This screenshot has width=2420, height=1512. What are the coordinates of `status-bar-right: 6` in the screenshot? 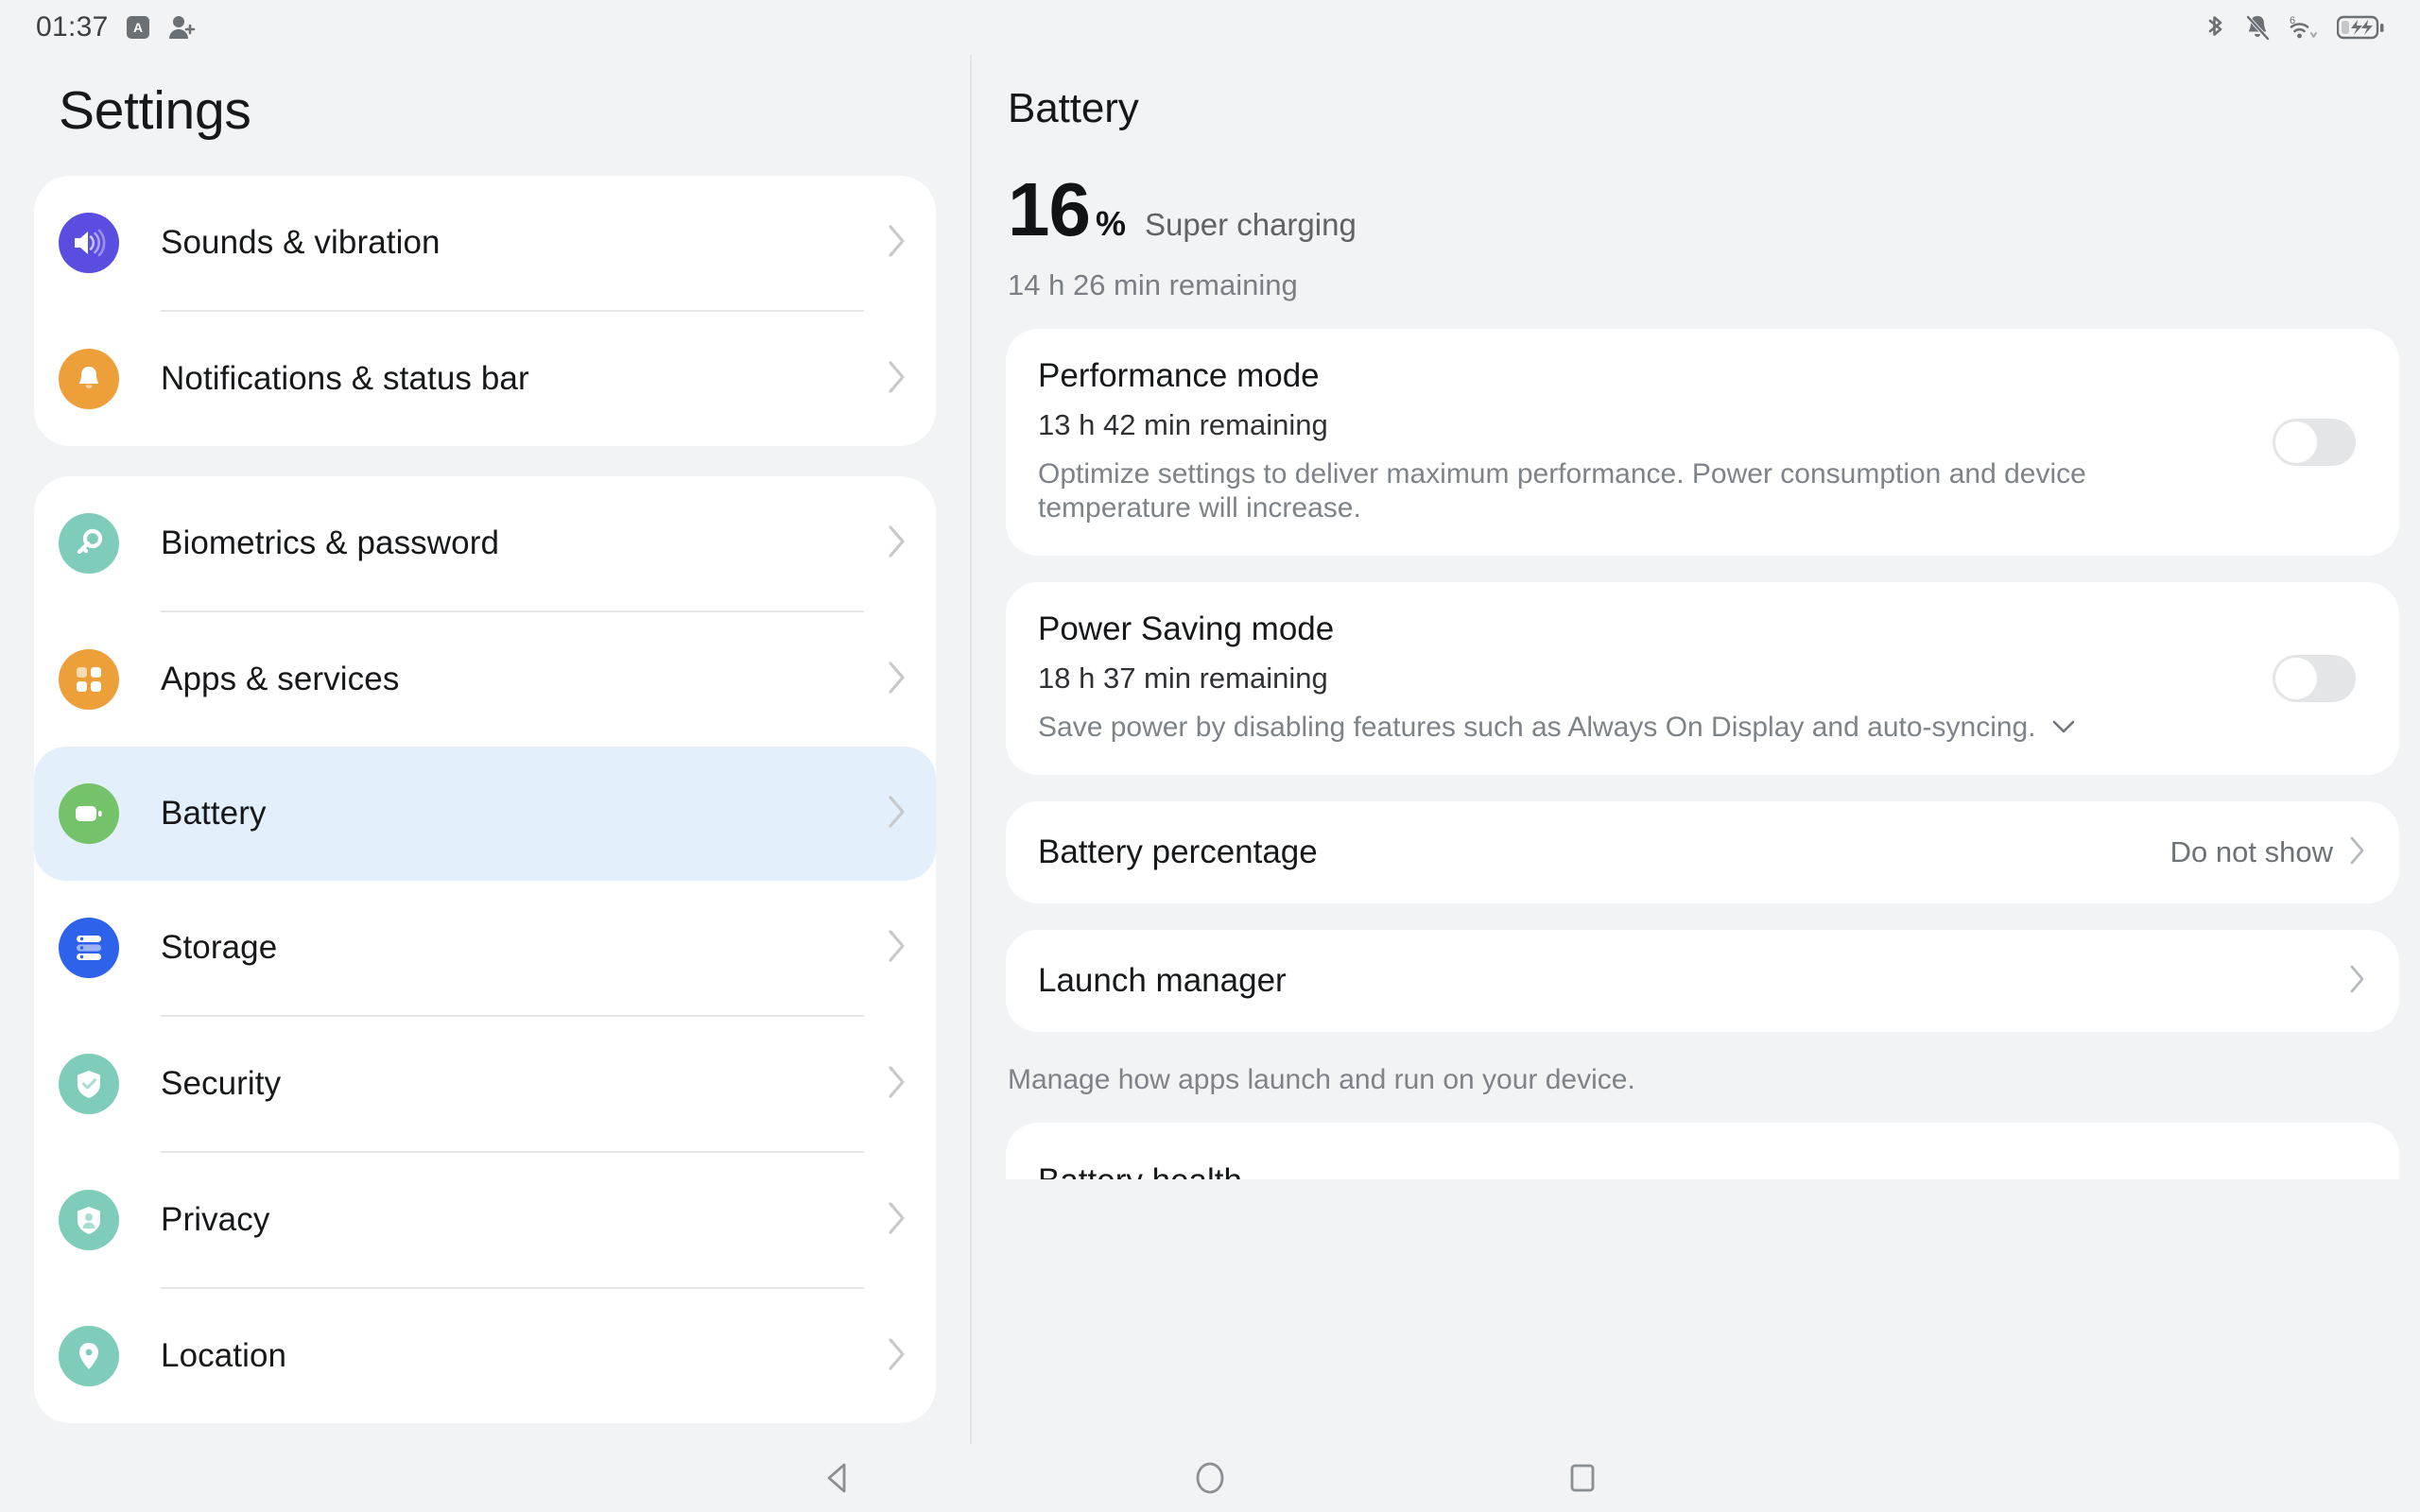 It's located at (2294, 27).